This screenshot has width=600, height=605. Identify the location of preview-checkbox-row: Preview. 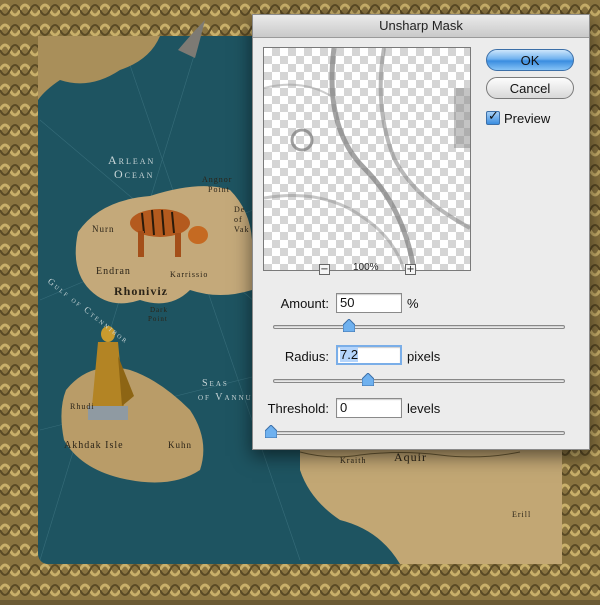
(518, 117).